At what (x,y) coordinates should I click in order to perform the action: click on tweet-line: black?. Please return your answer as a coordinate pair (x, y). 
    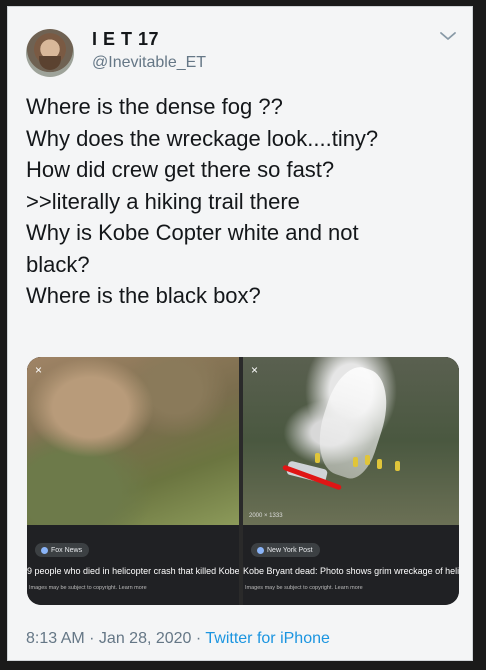
    Looking at the image, I should click on (58, 264).